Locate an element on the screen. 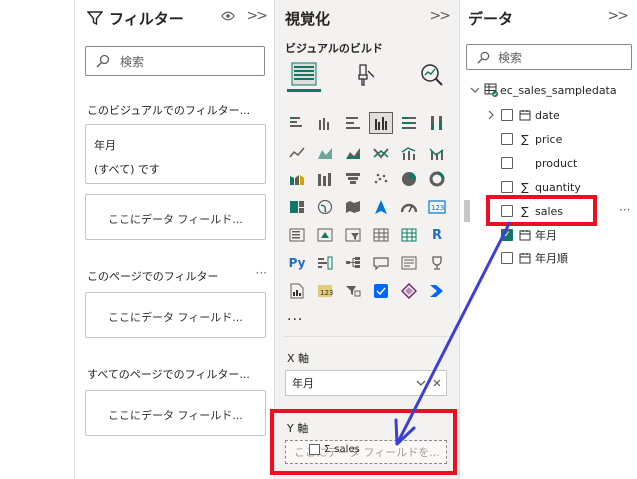 The height and width of the screenshot is (479, 637). field-row-quantity: ∑ quantity is located at coordinates (541, 187).